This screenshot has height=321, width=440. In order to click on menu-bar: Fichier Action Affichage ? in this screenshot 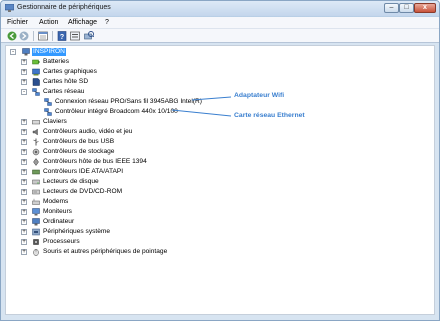, I will do `click(220, 23)`.